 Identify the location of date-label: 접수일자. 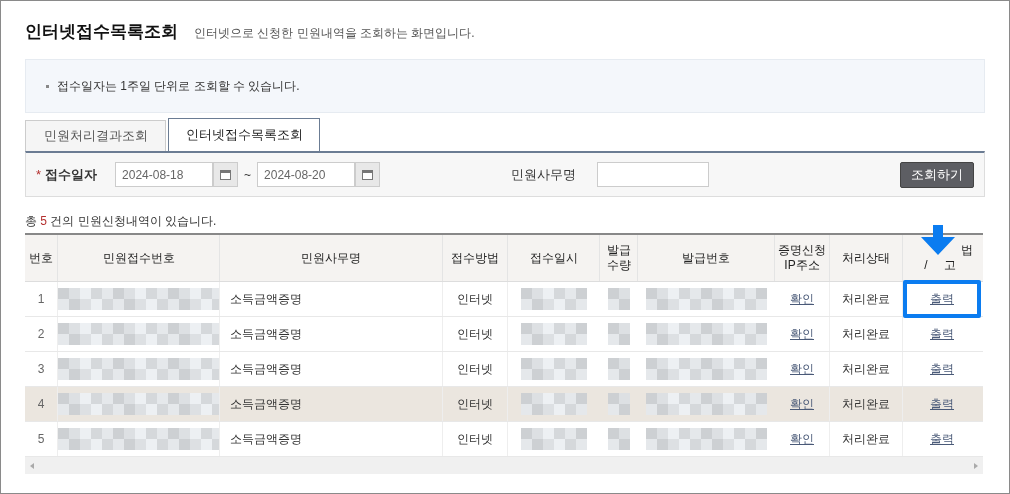
(72, 174).